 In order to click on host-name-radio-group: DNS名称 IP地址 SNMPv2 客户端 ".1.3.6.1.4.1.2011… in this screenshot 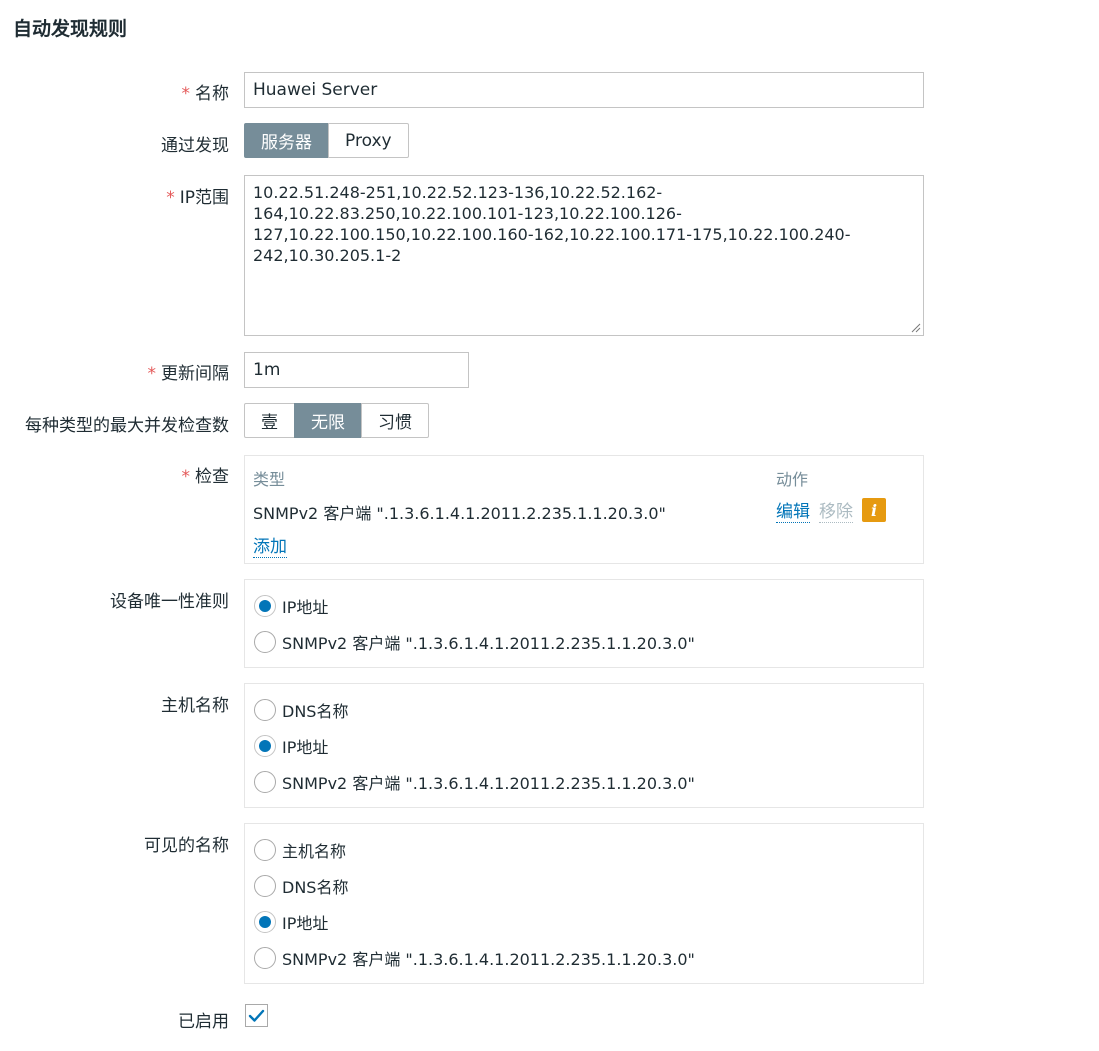, I will do `click(584, 745)`.